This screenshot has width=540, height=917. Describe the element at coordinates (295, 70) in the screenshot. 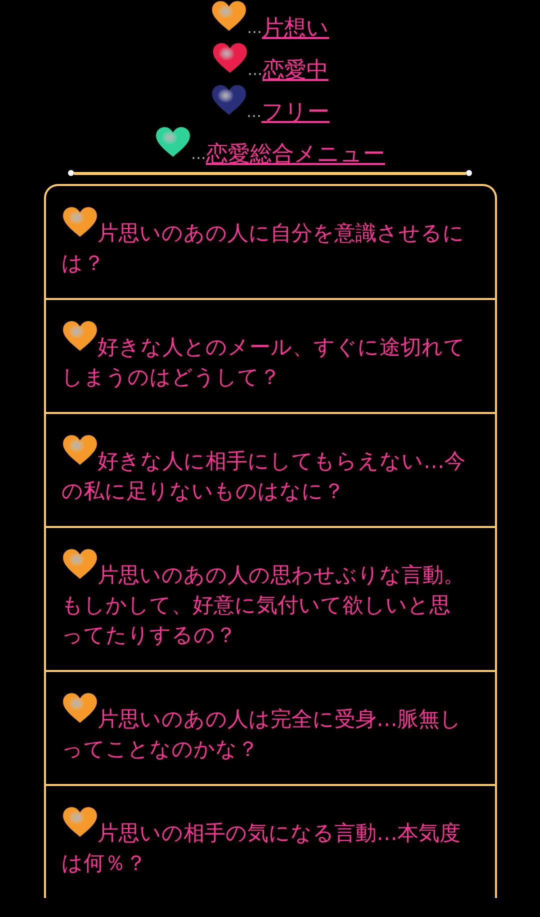

I see `menu-link: 恋愛中` at that location.